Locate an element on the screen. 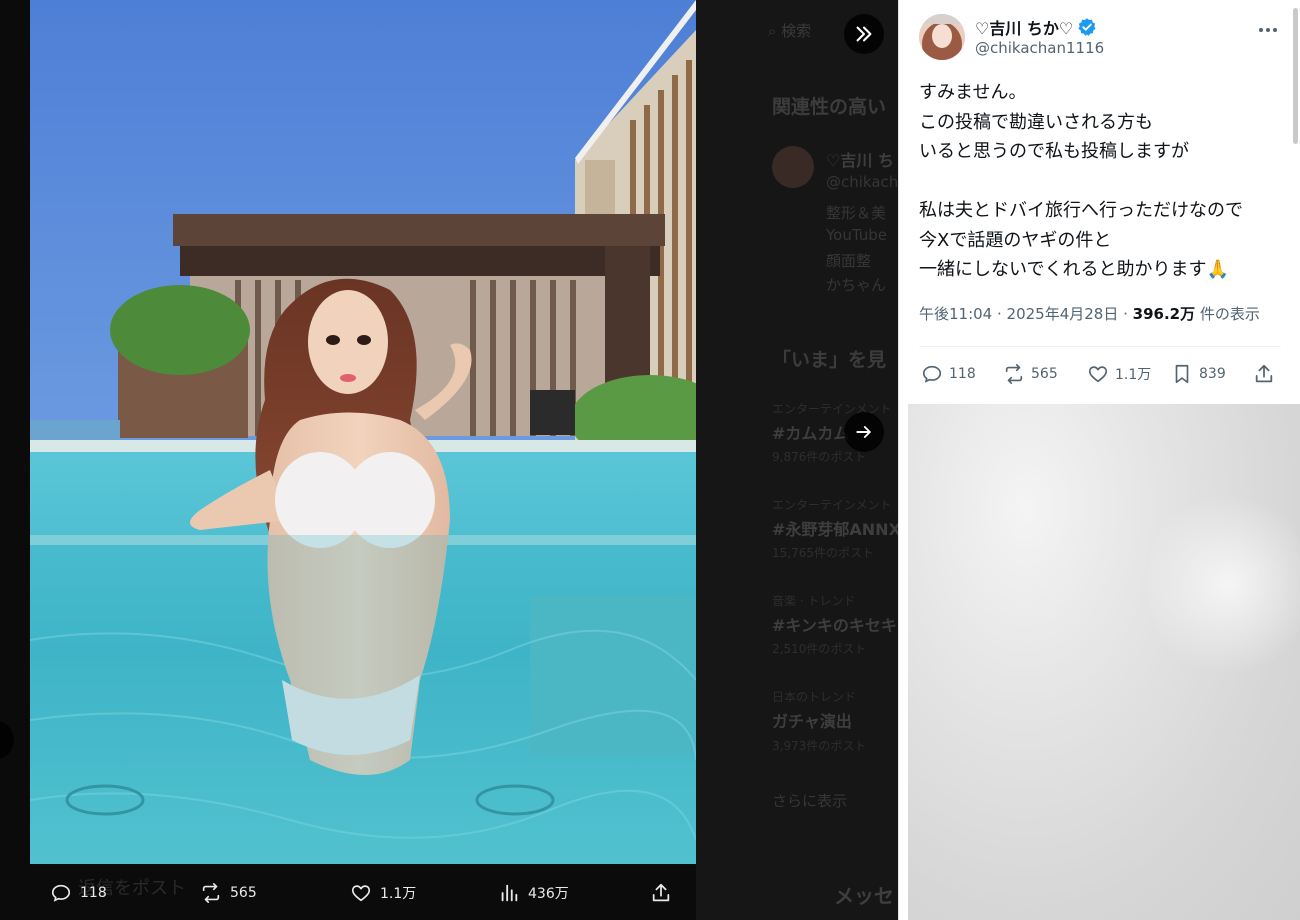  background-bio-line: YouTube is located at coordinates (856, 235).